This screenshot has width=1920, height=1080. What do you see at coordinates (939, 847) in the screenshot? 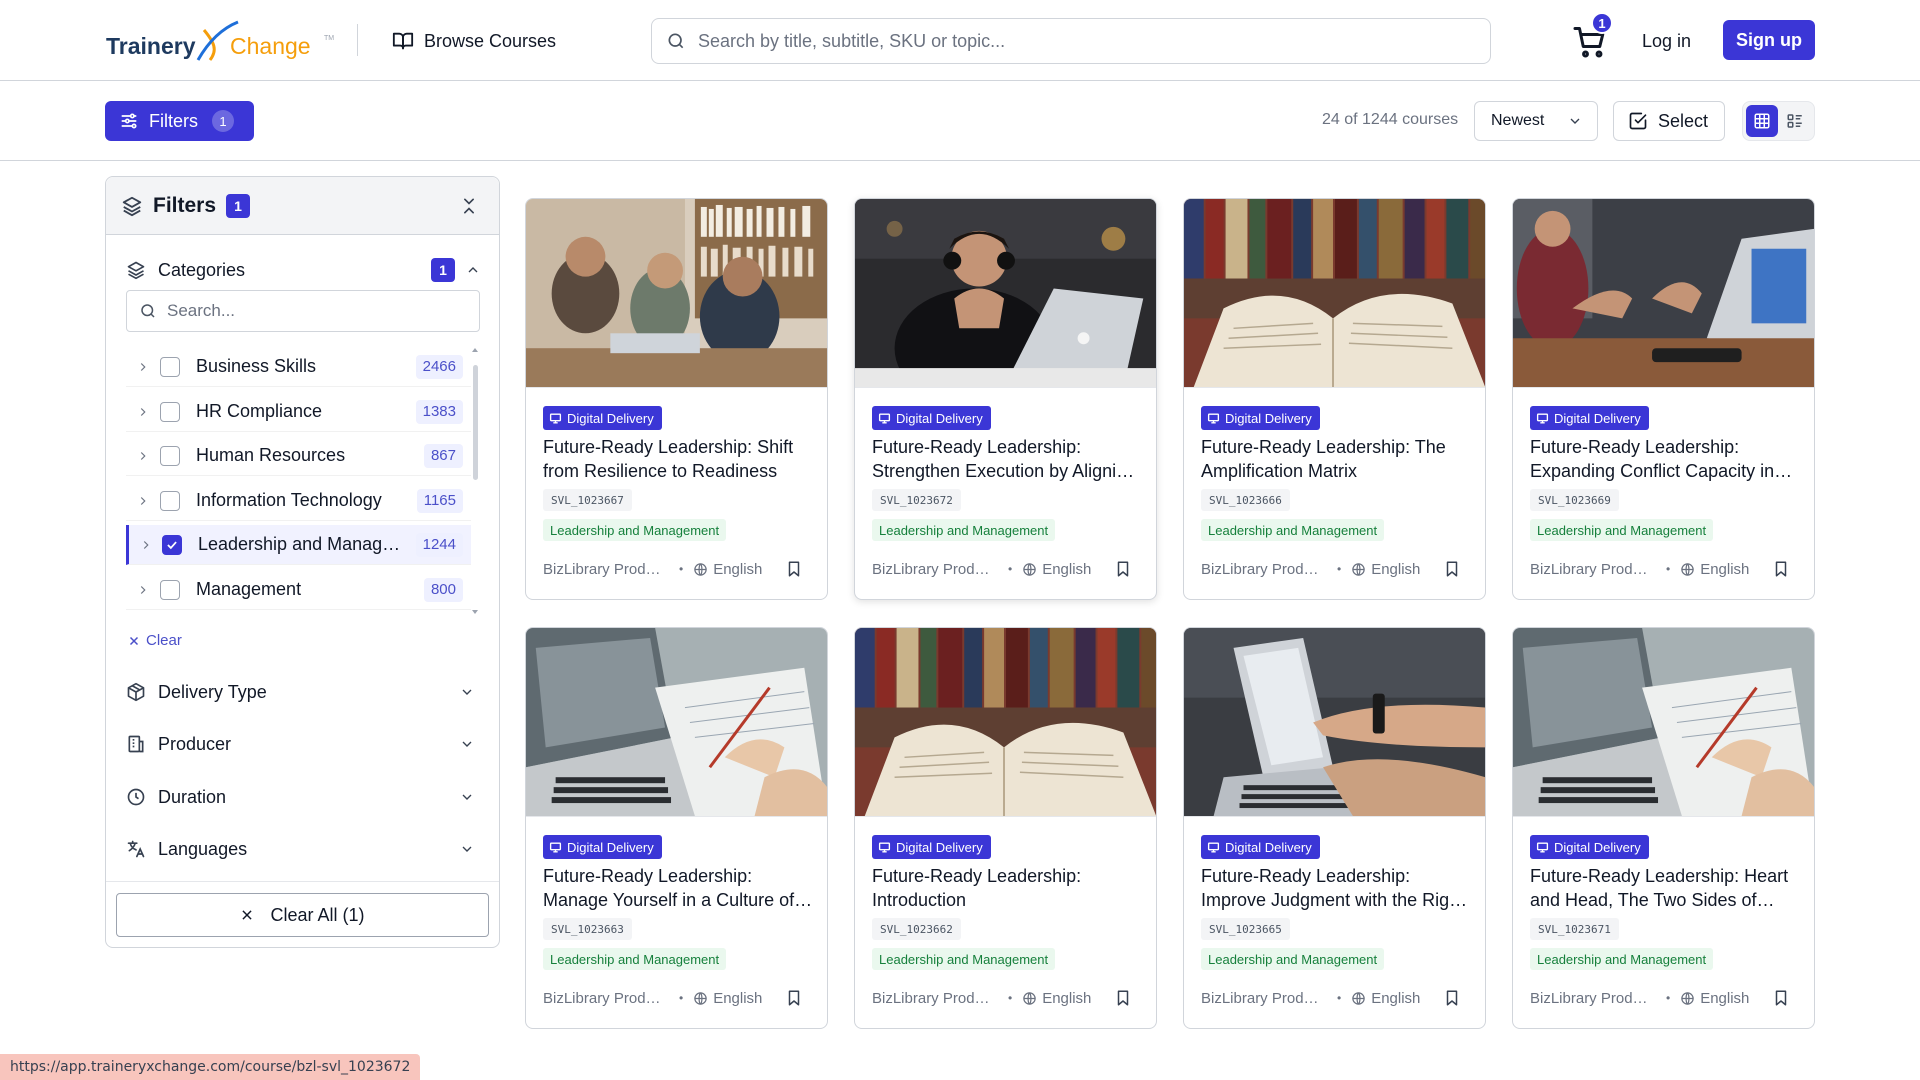
I see `delivery-tag-label: Digital Delivery` at bounding box center [939, 847].